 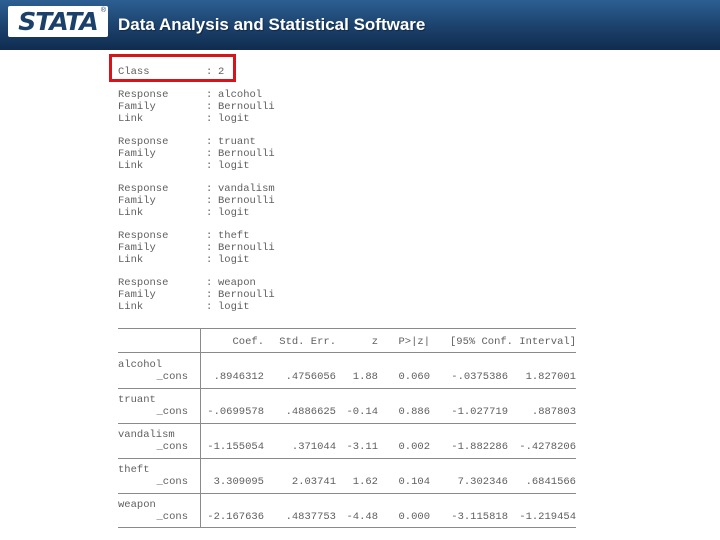 What do you see at coordinates (362, 447) in the screenshot?
I see `z-cell: -3.11` at bounding box center [362, 447].